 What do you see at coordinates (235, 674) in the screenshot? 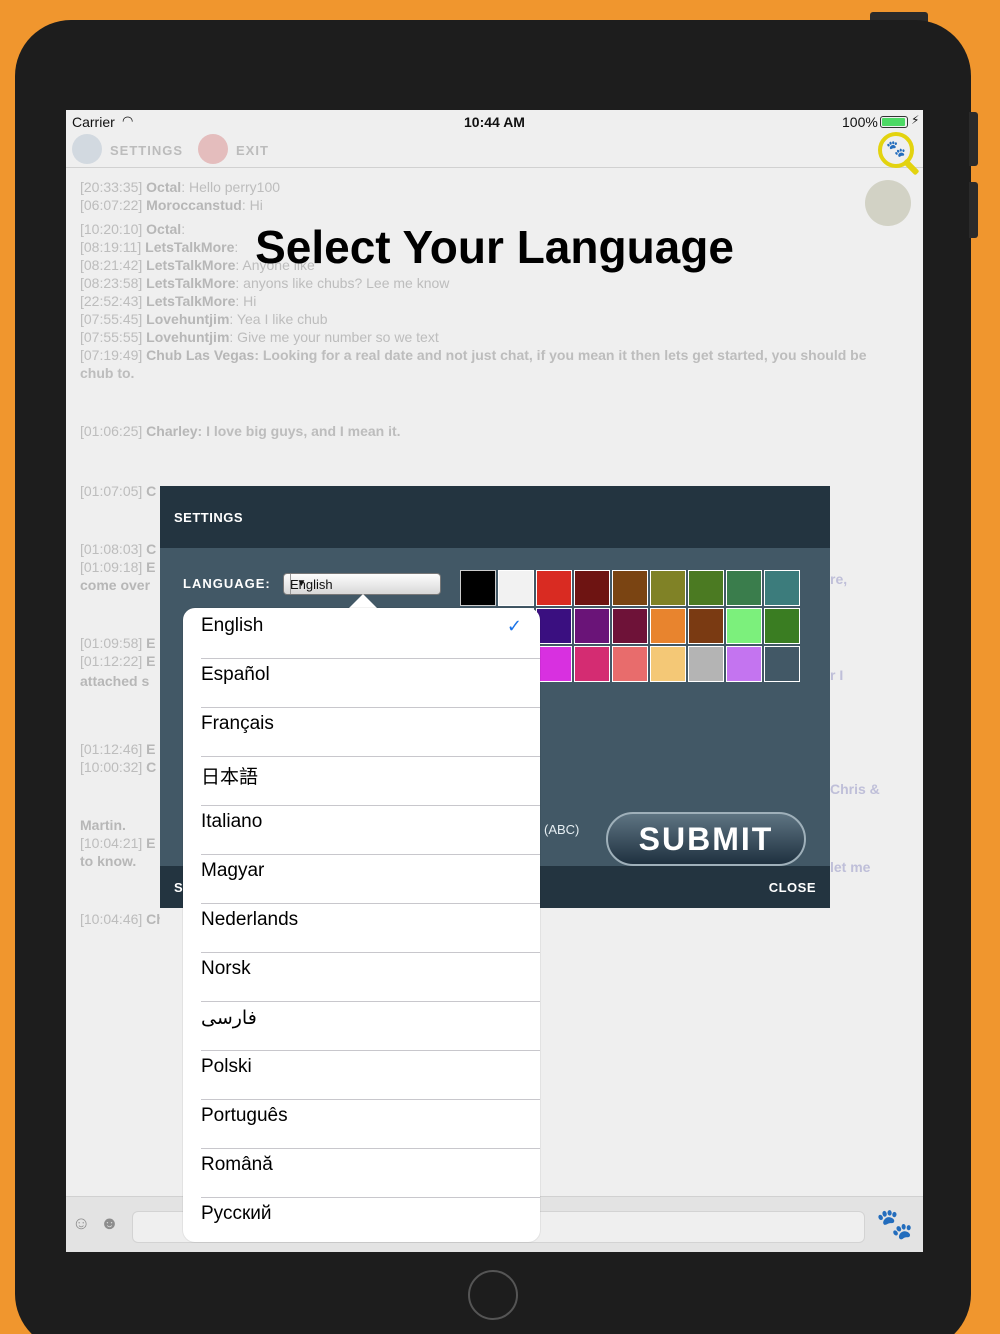
I see `language-option-label: Español` at bounding box center [235, 674].